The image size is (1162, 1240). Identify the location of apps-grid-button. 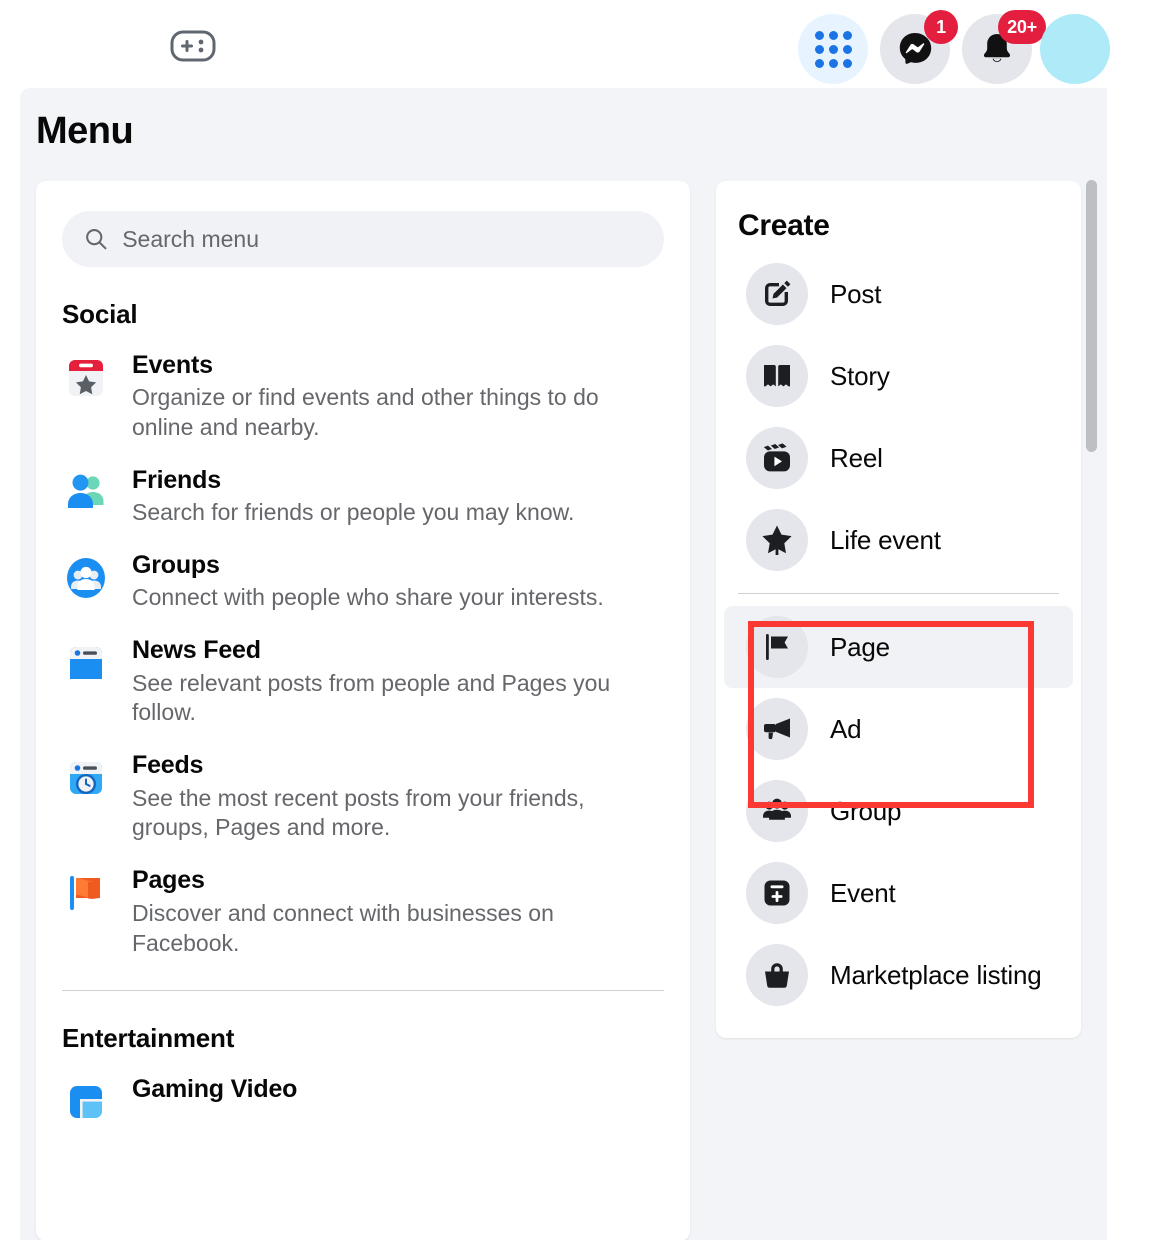
(833, 49).